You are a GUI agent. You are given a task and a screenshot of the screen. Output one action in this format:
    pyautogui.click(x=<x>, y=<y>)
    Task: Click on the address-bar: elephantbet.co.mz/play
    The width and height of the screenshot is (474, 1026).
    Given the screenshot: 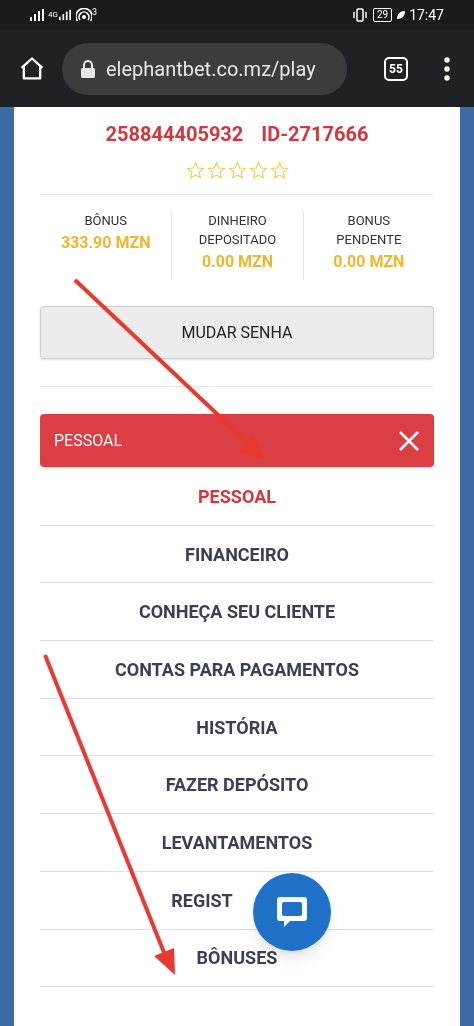 What is the action you would take?
    pyautogui.click(x=204, y=68)
    